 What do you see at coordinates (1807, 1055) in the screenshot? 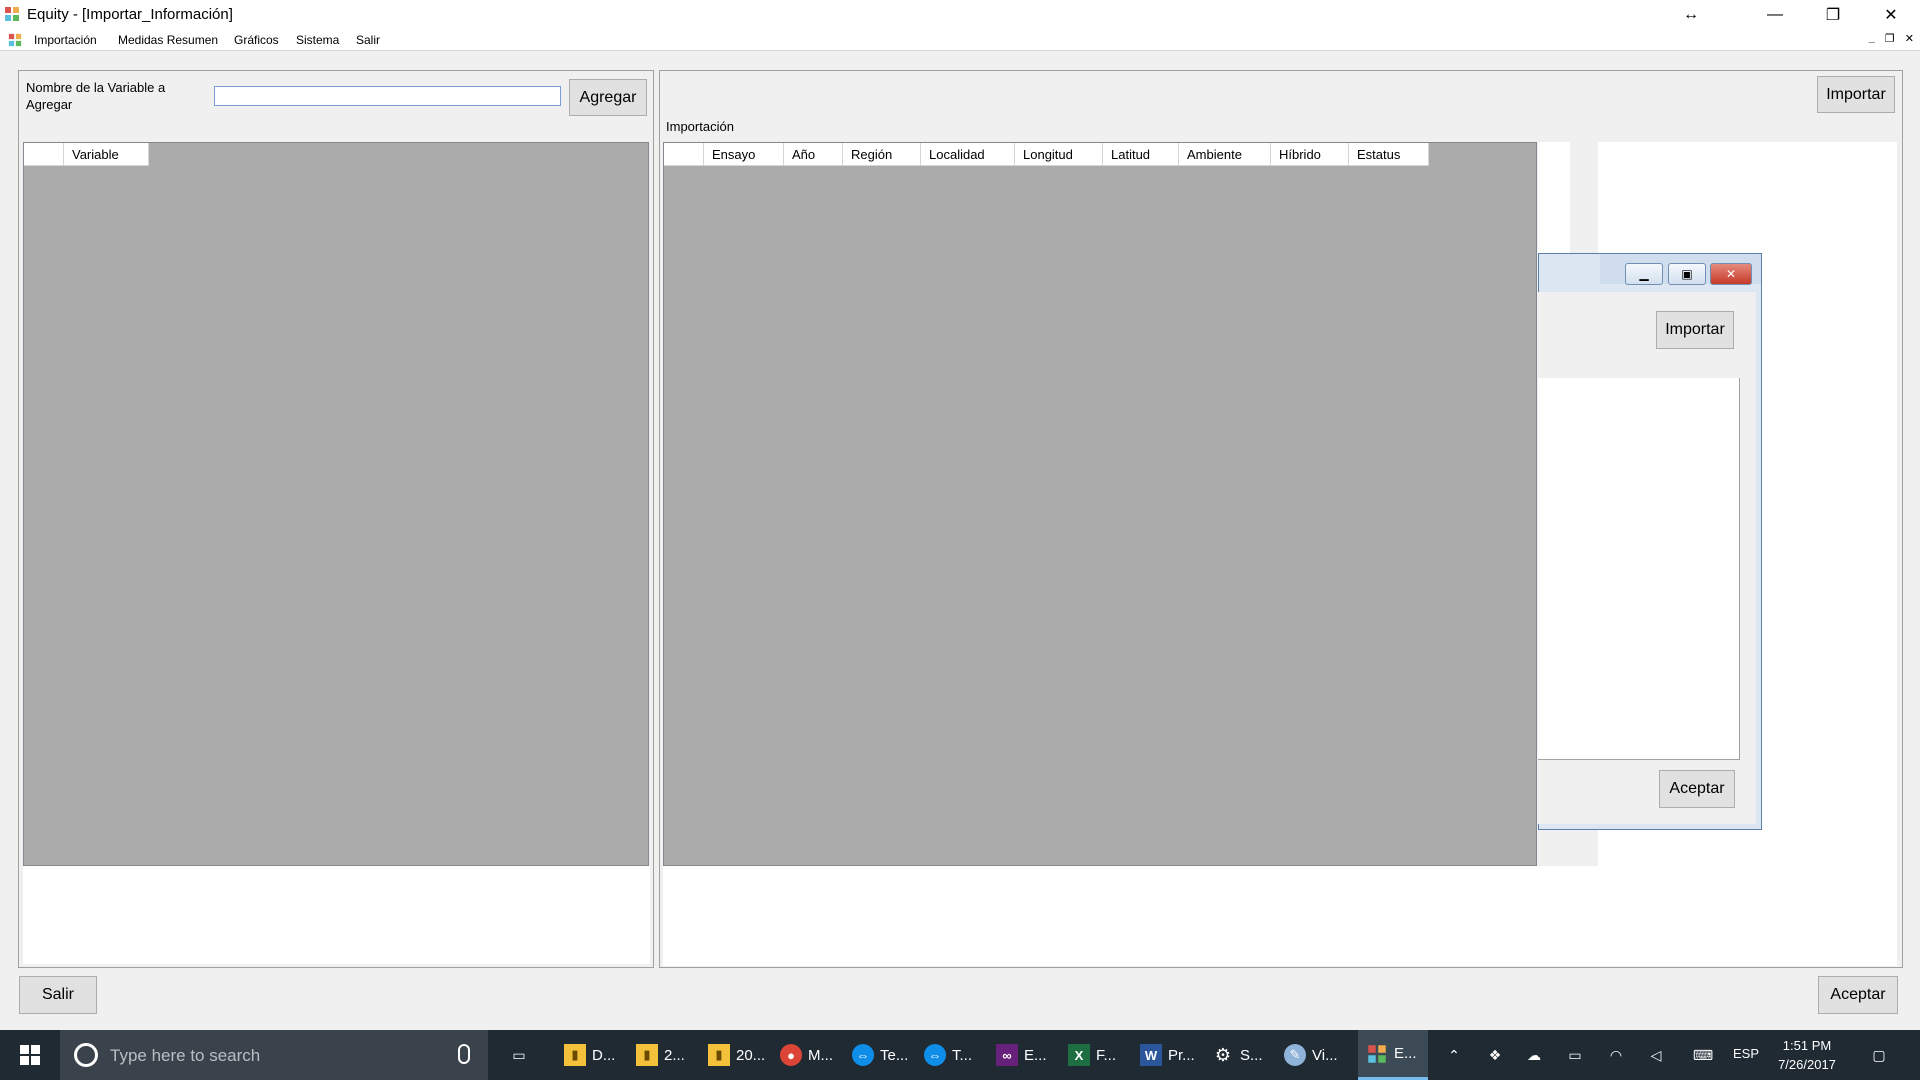
I see `clock: 1:51 PM 7/26/2017` at bounding box center [1807, 1055].